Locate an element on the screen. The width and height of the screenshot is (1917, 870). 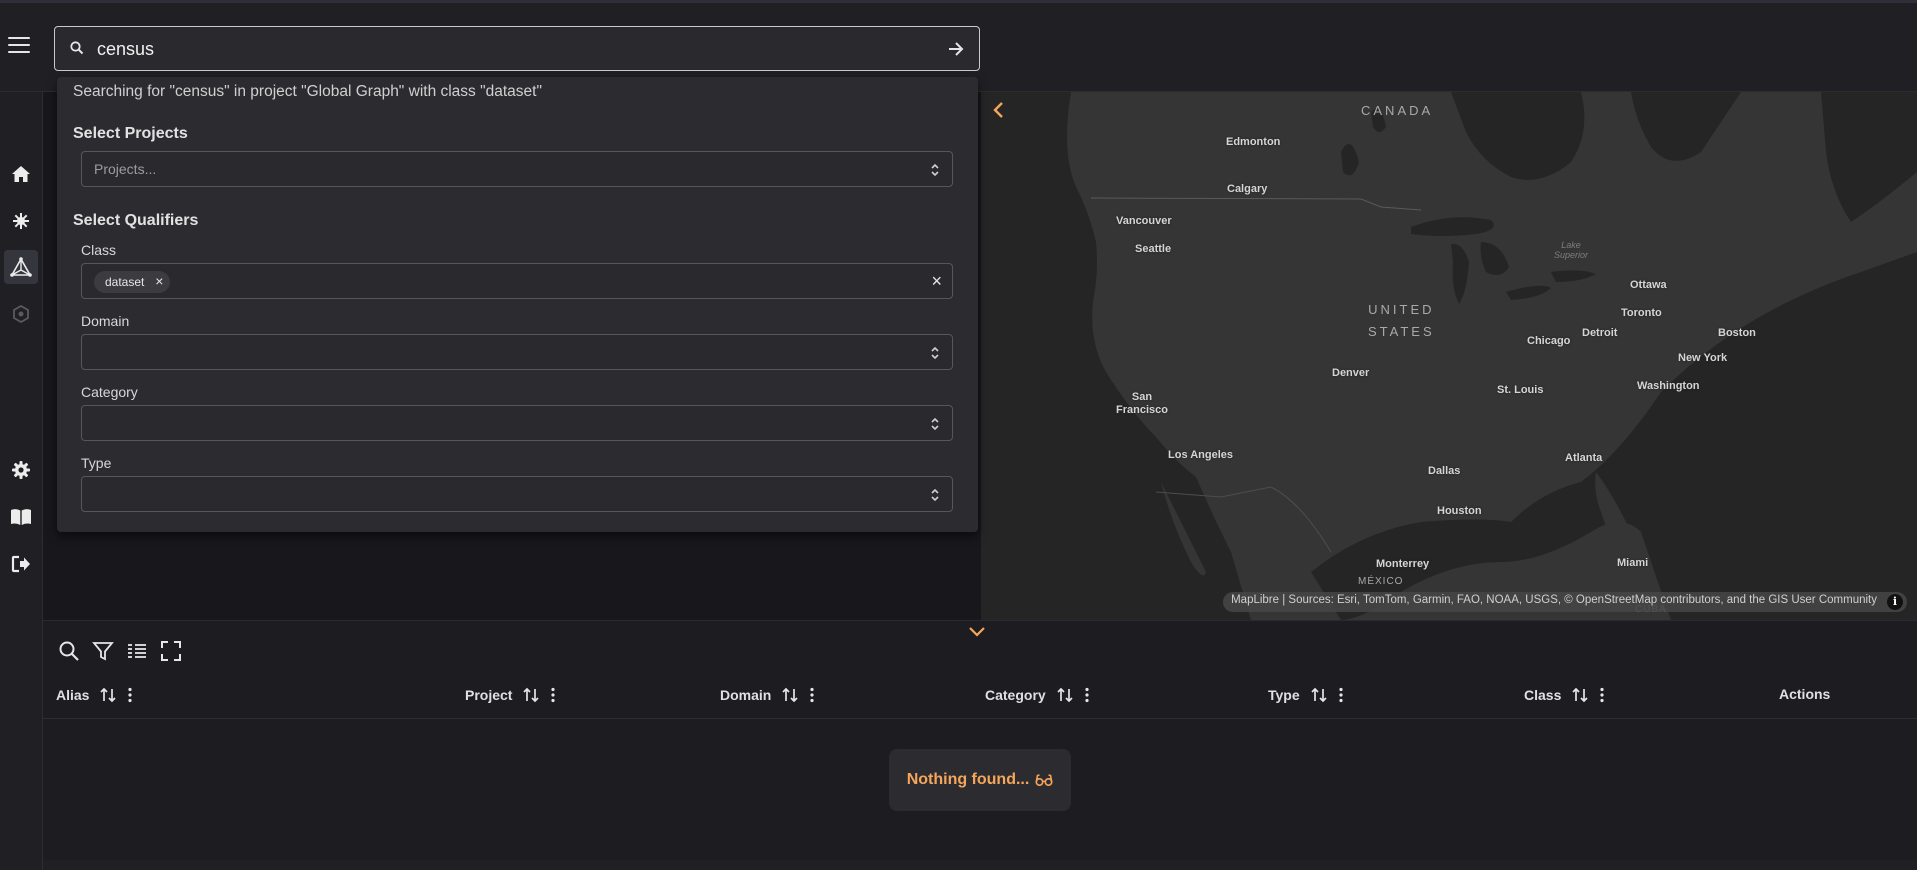
domain-label: Domain is located at coordinates (105, 321).